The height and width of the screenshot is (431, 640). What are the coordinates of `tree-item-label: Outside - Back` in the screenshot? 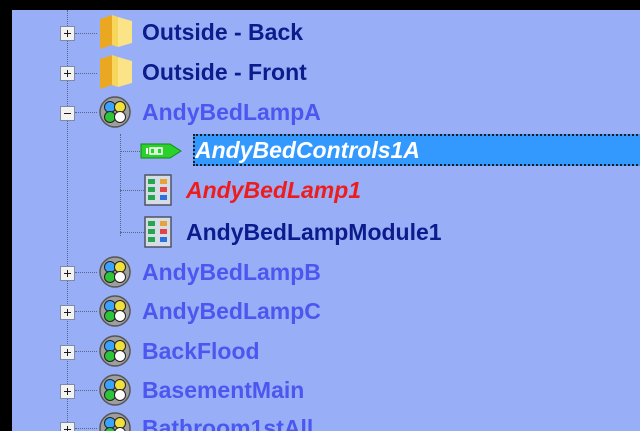 It's located at (223, 32).